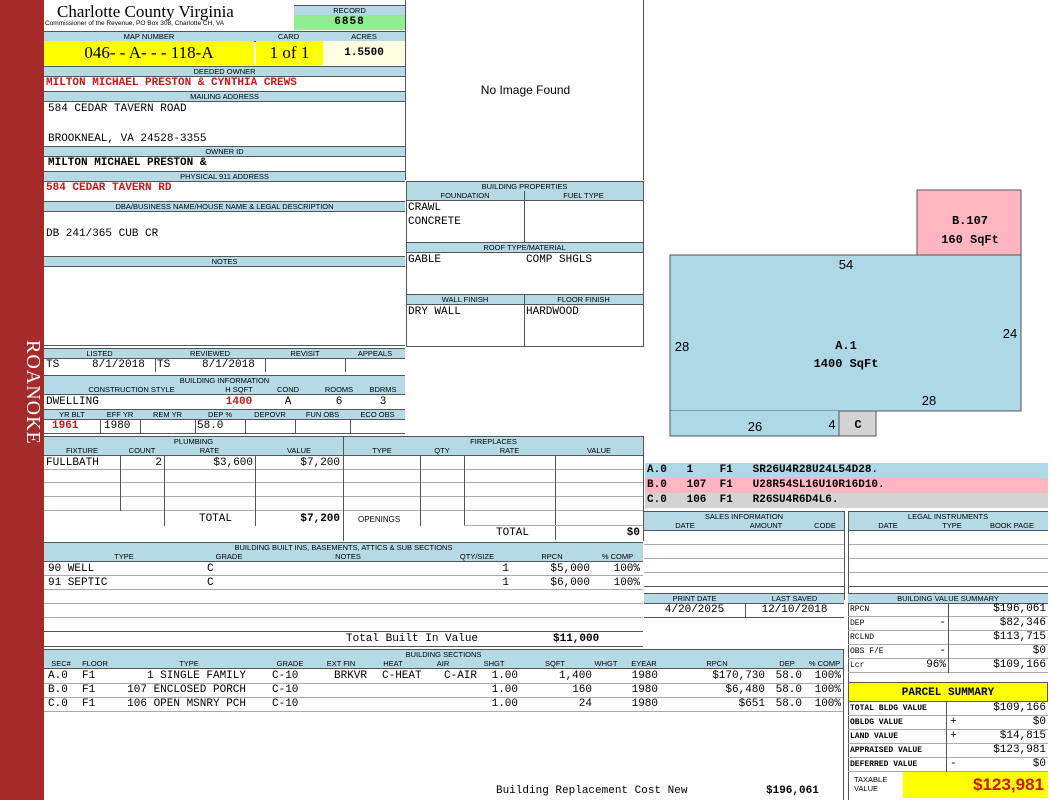 The height and width of the screenshot is (800, 1050). Describe the element at coordinates (351, 676) in the screenshot. I see `section-ext: BRKVR` at that location.